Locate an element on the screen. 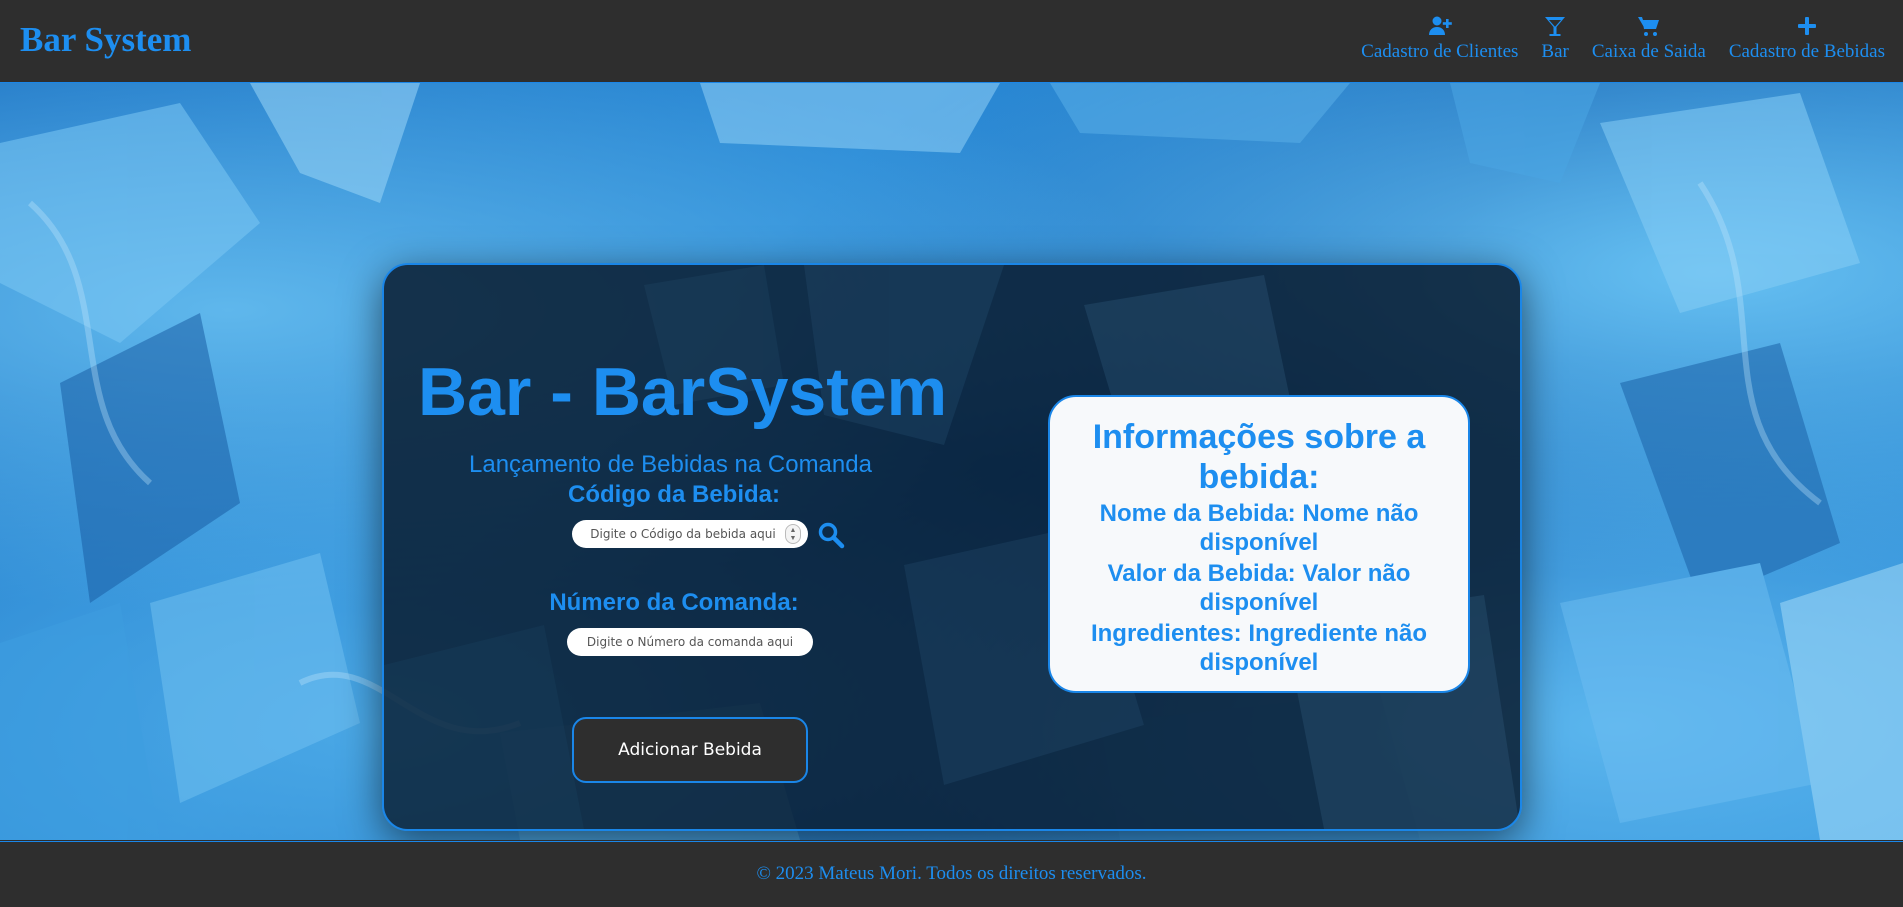 The image size is (1903, 907). user-plus-icon is located at coordinates (1440, 26).